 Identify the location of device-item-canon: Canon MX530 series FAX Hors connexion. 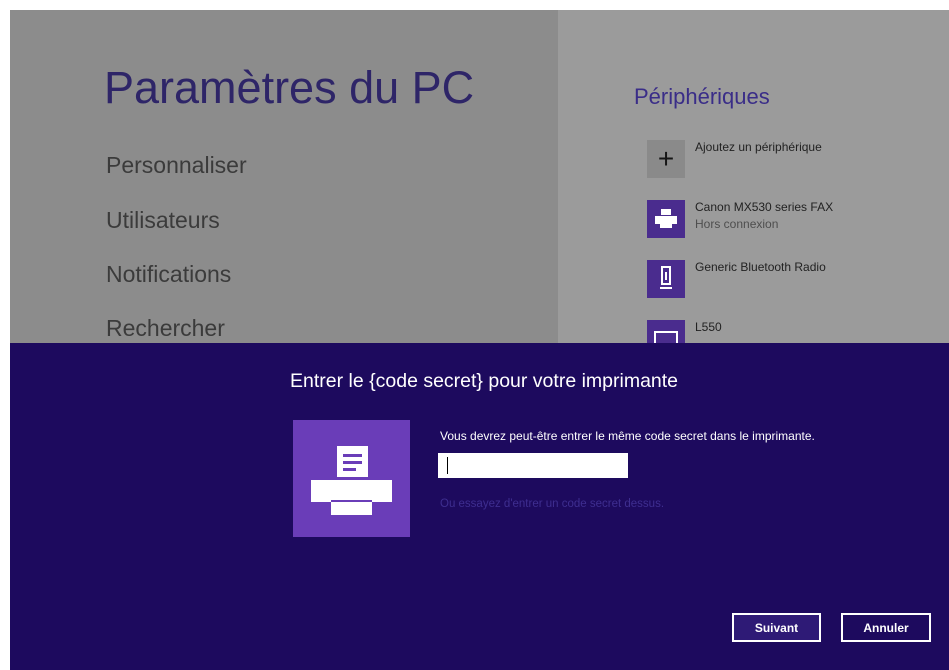
(797, 220).